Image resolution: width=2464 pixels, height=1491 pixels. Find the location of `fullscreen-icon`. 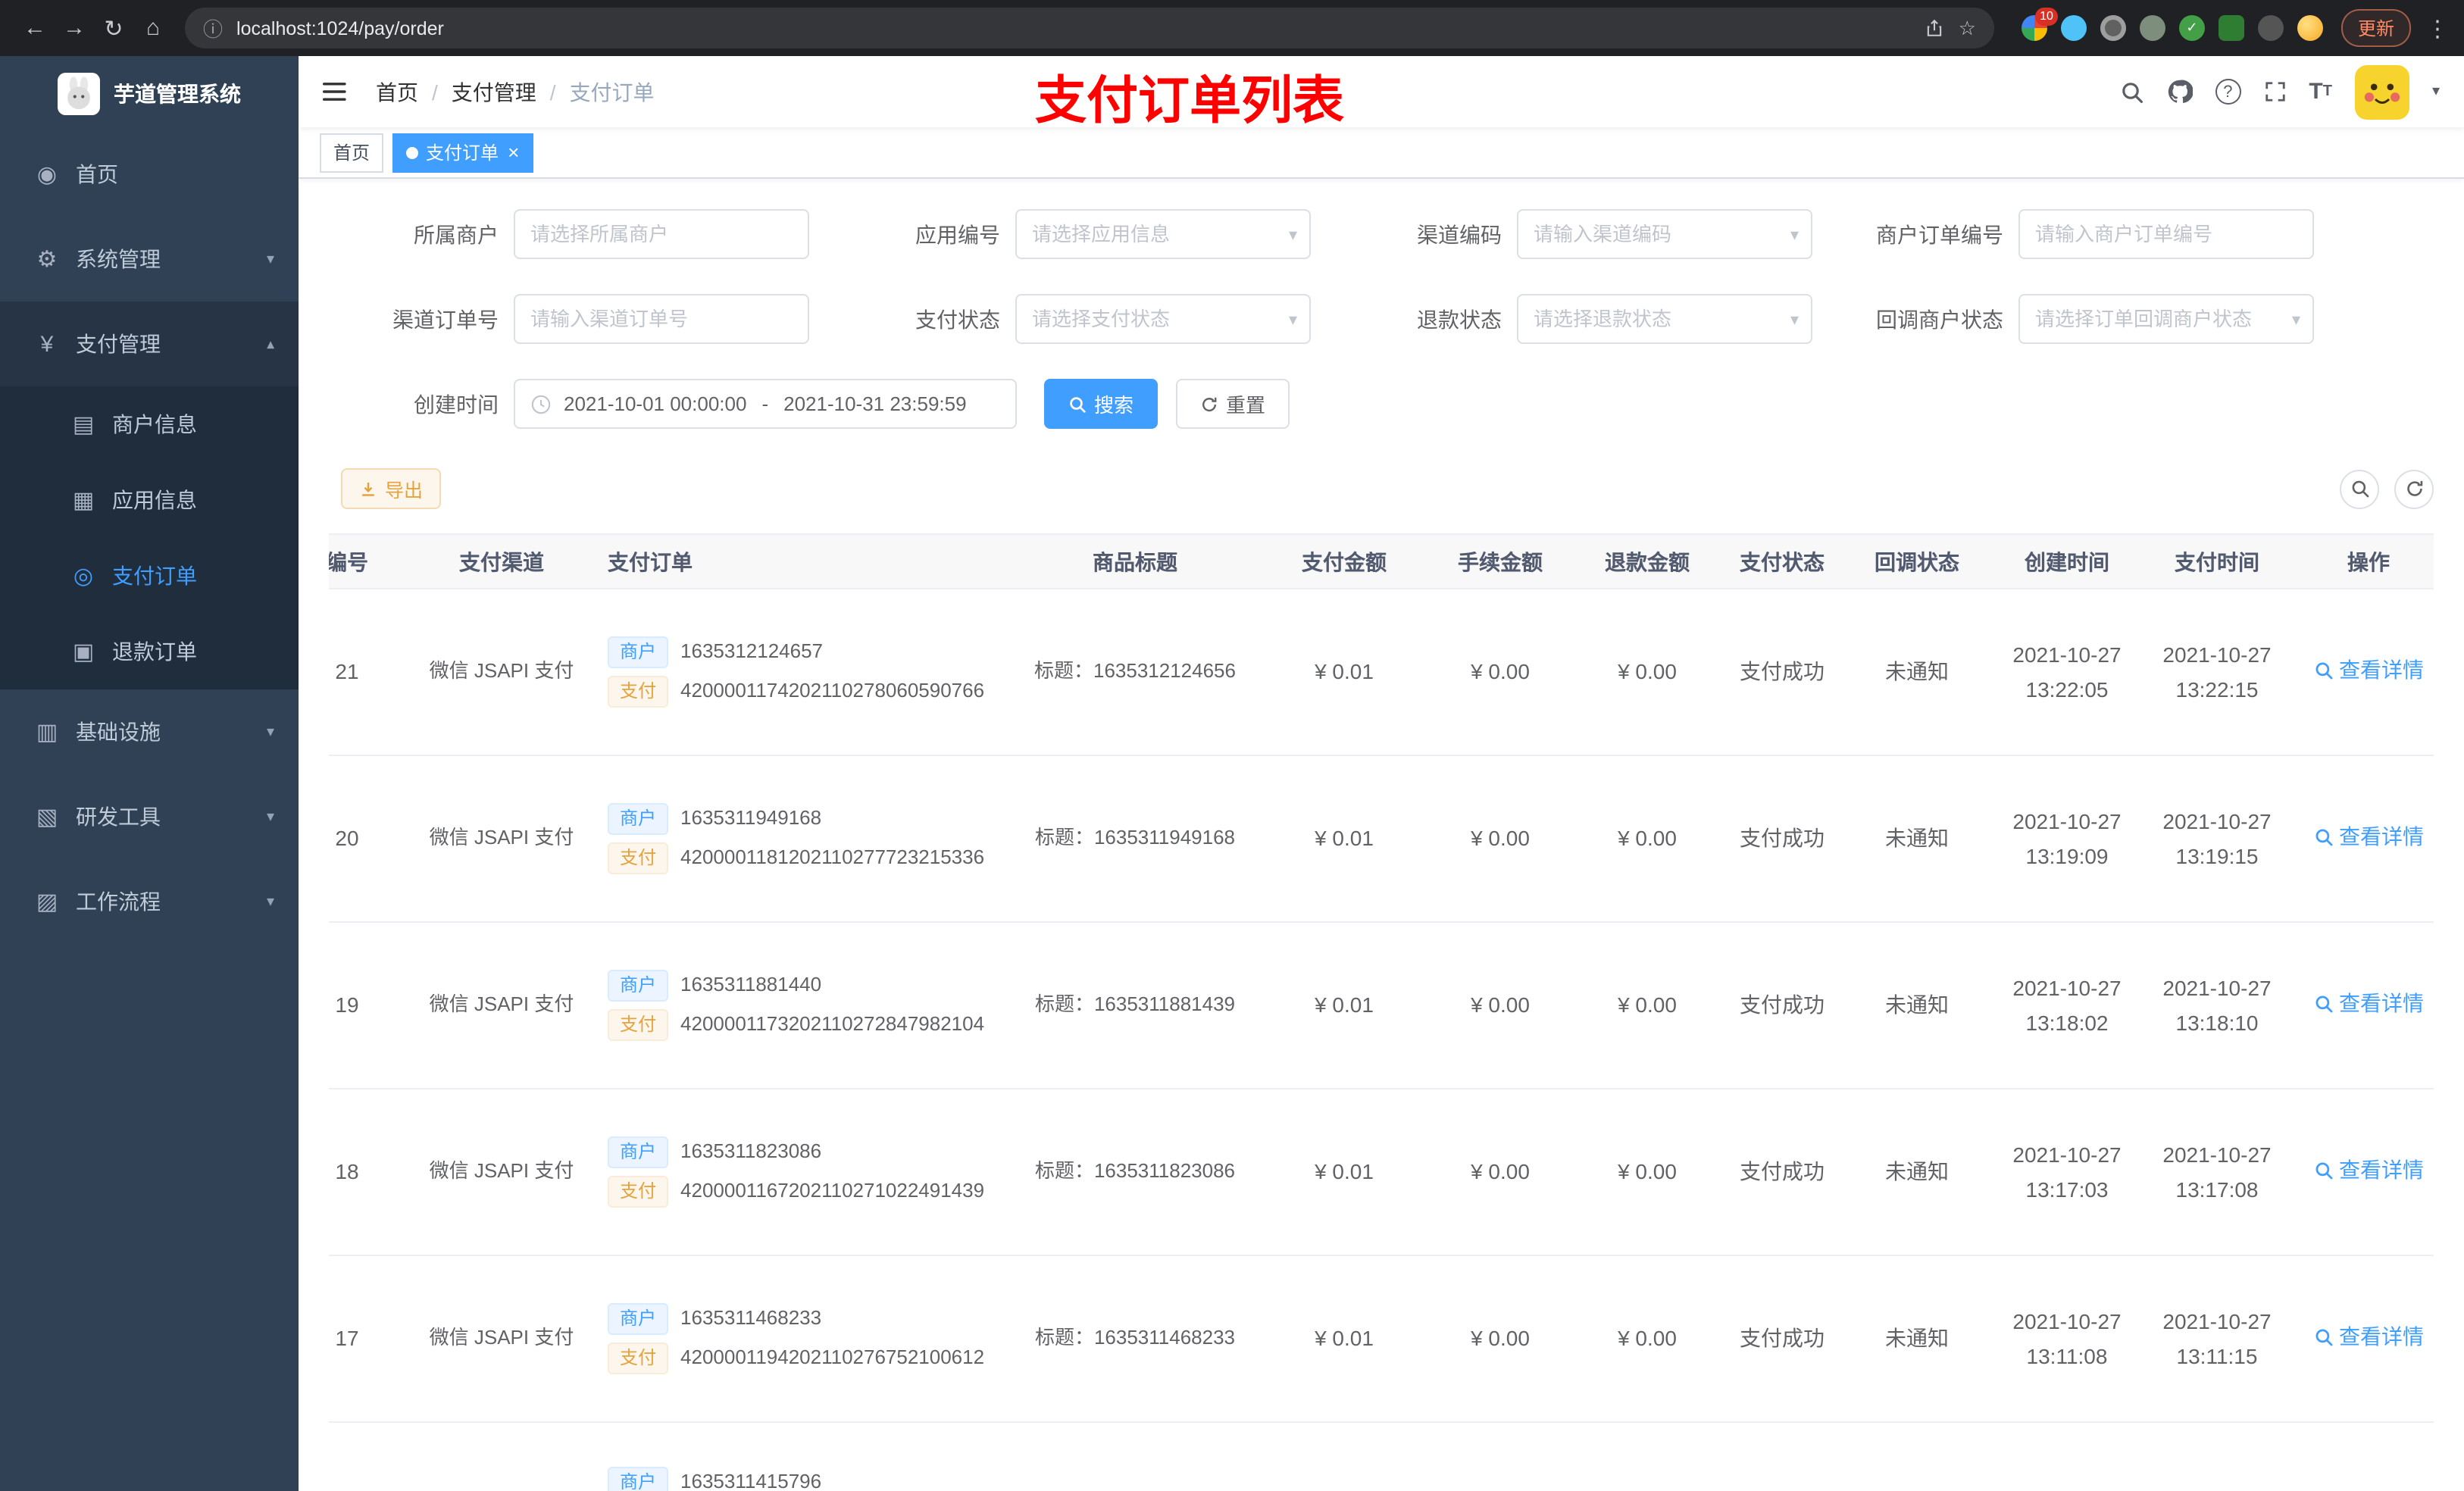

fullscreen-icon is located at coordinates (2274, 91).